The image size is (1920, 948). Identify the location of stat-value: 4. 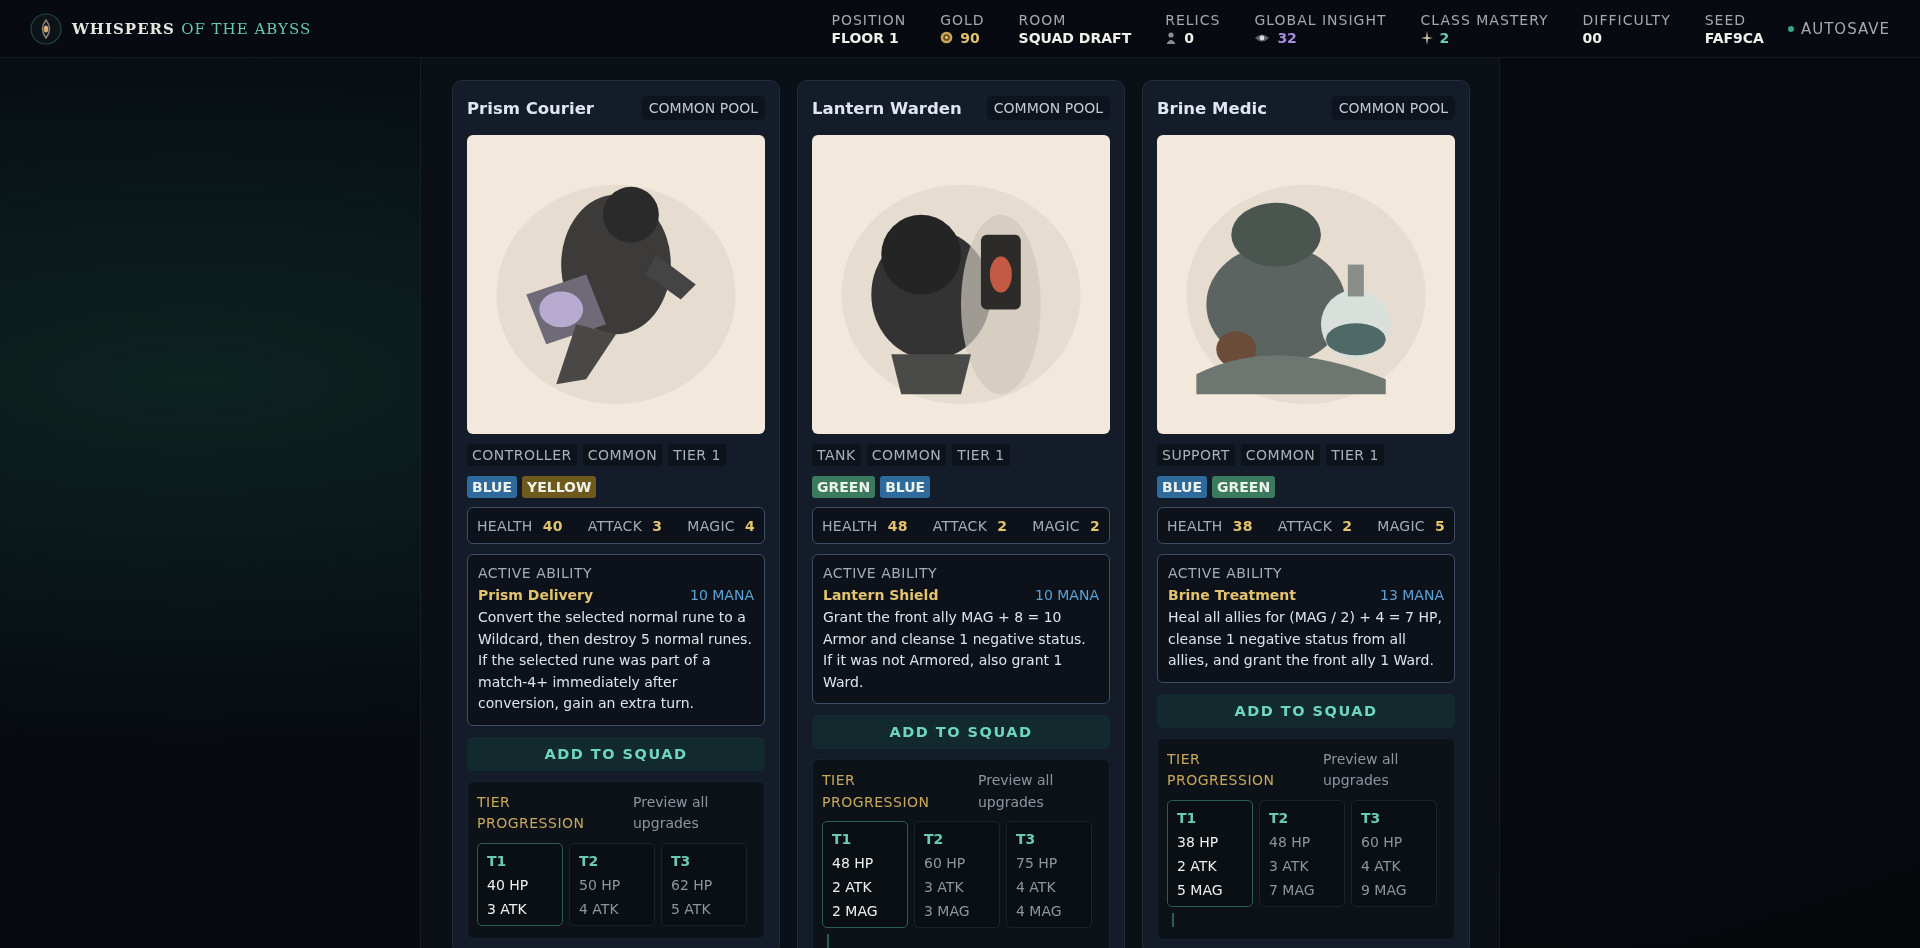
(749, 525).